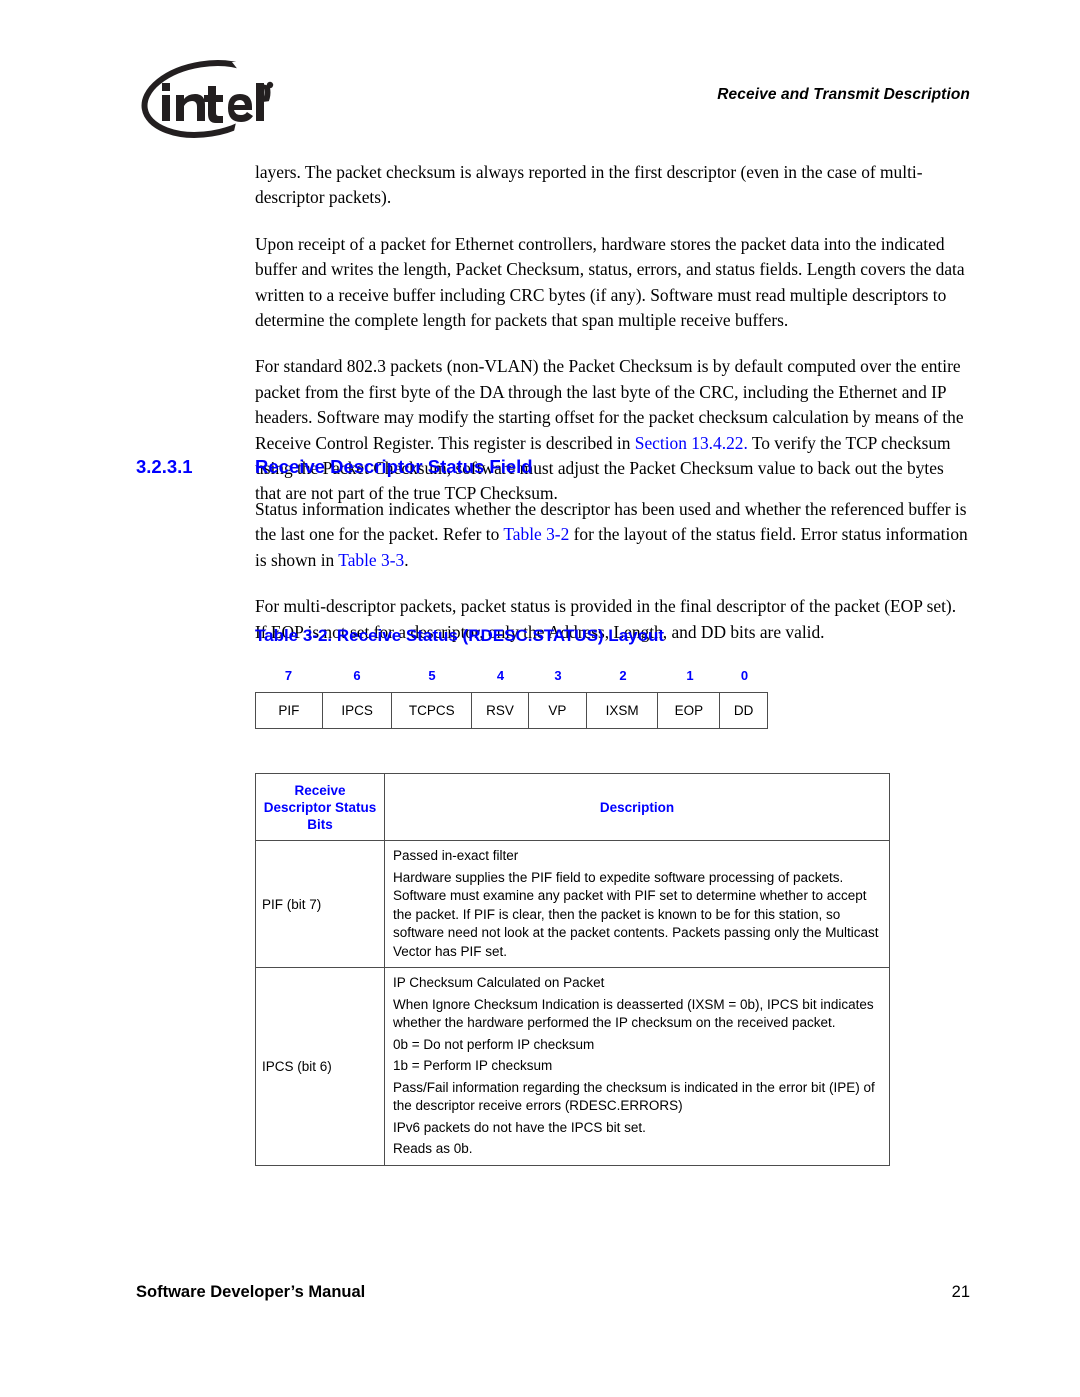  What do you see at coordinates (744, 675) in the screenshot?
I see `bit-number-0: 0` at bounding box center [744, 675].